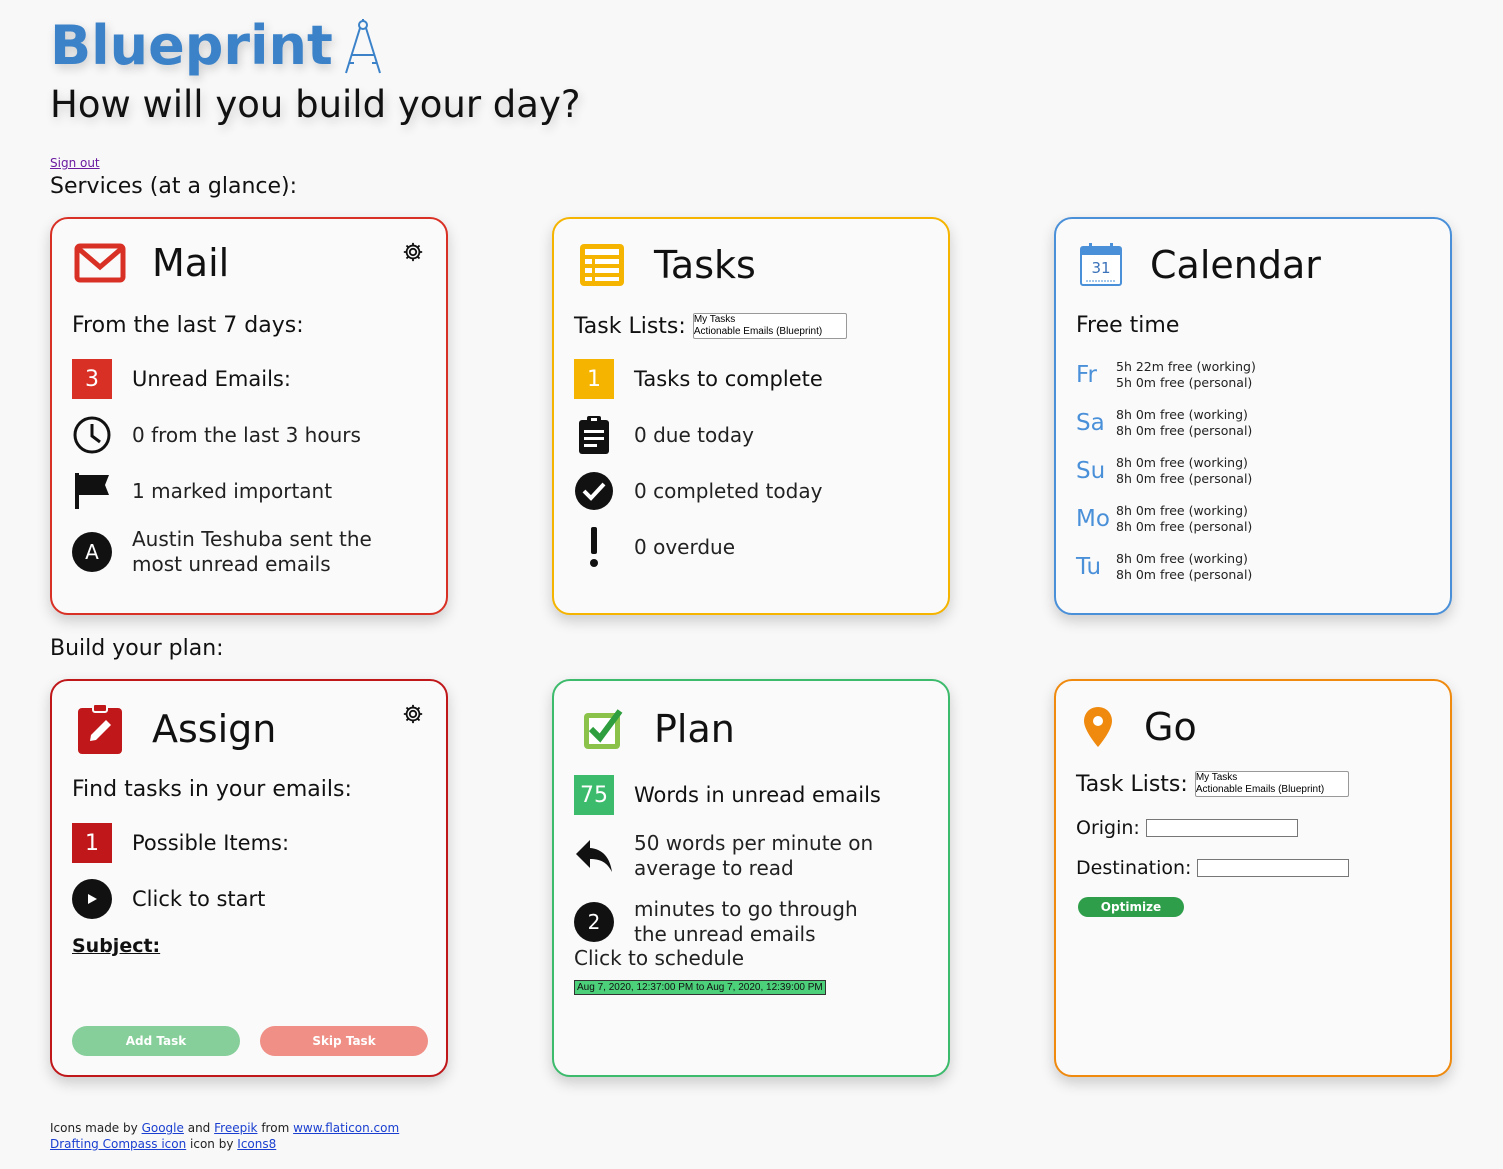 This screenshot has width=1503, height=1169. What do you see at coordinates (92, 843) in the screenshot?
I see `assign-count-badge: 1` at bounding box center [92, 843].